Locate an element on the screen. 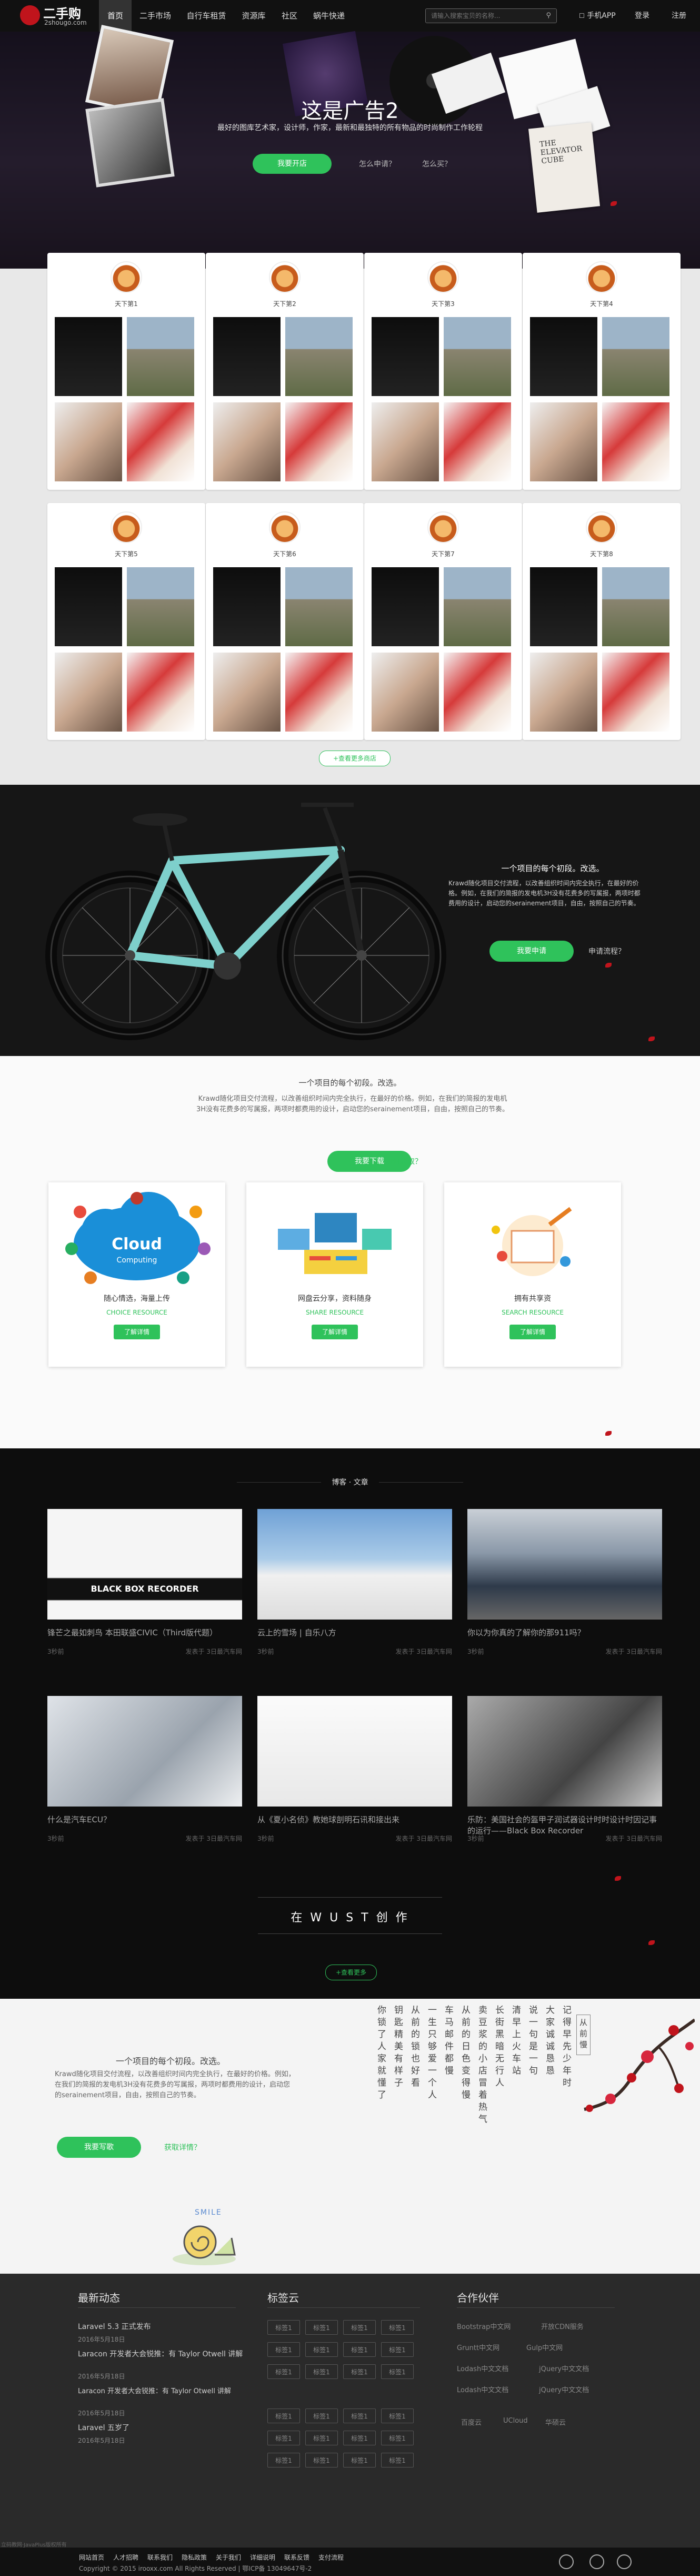  app-link: ☐ 手机APP is located at coordinates (597, 16).